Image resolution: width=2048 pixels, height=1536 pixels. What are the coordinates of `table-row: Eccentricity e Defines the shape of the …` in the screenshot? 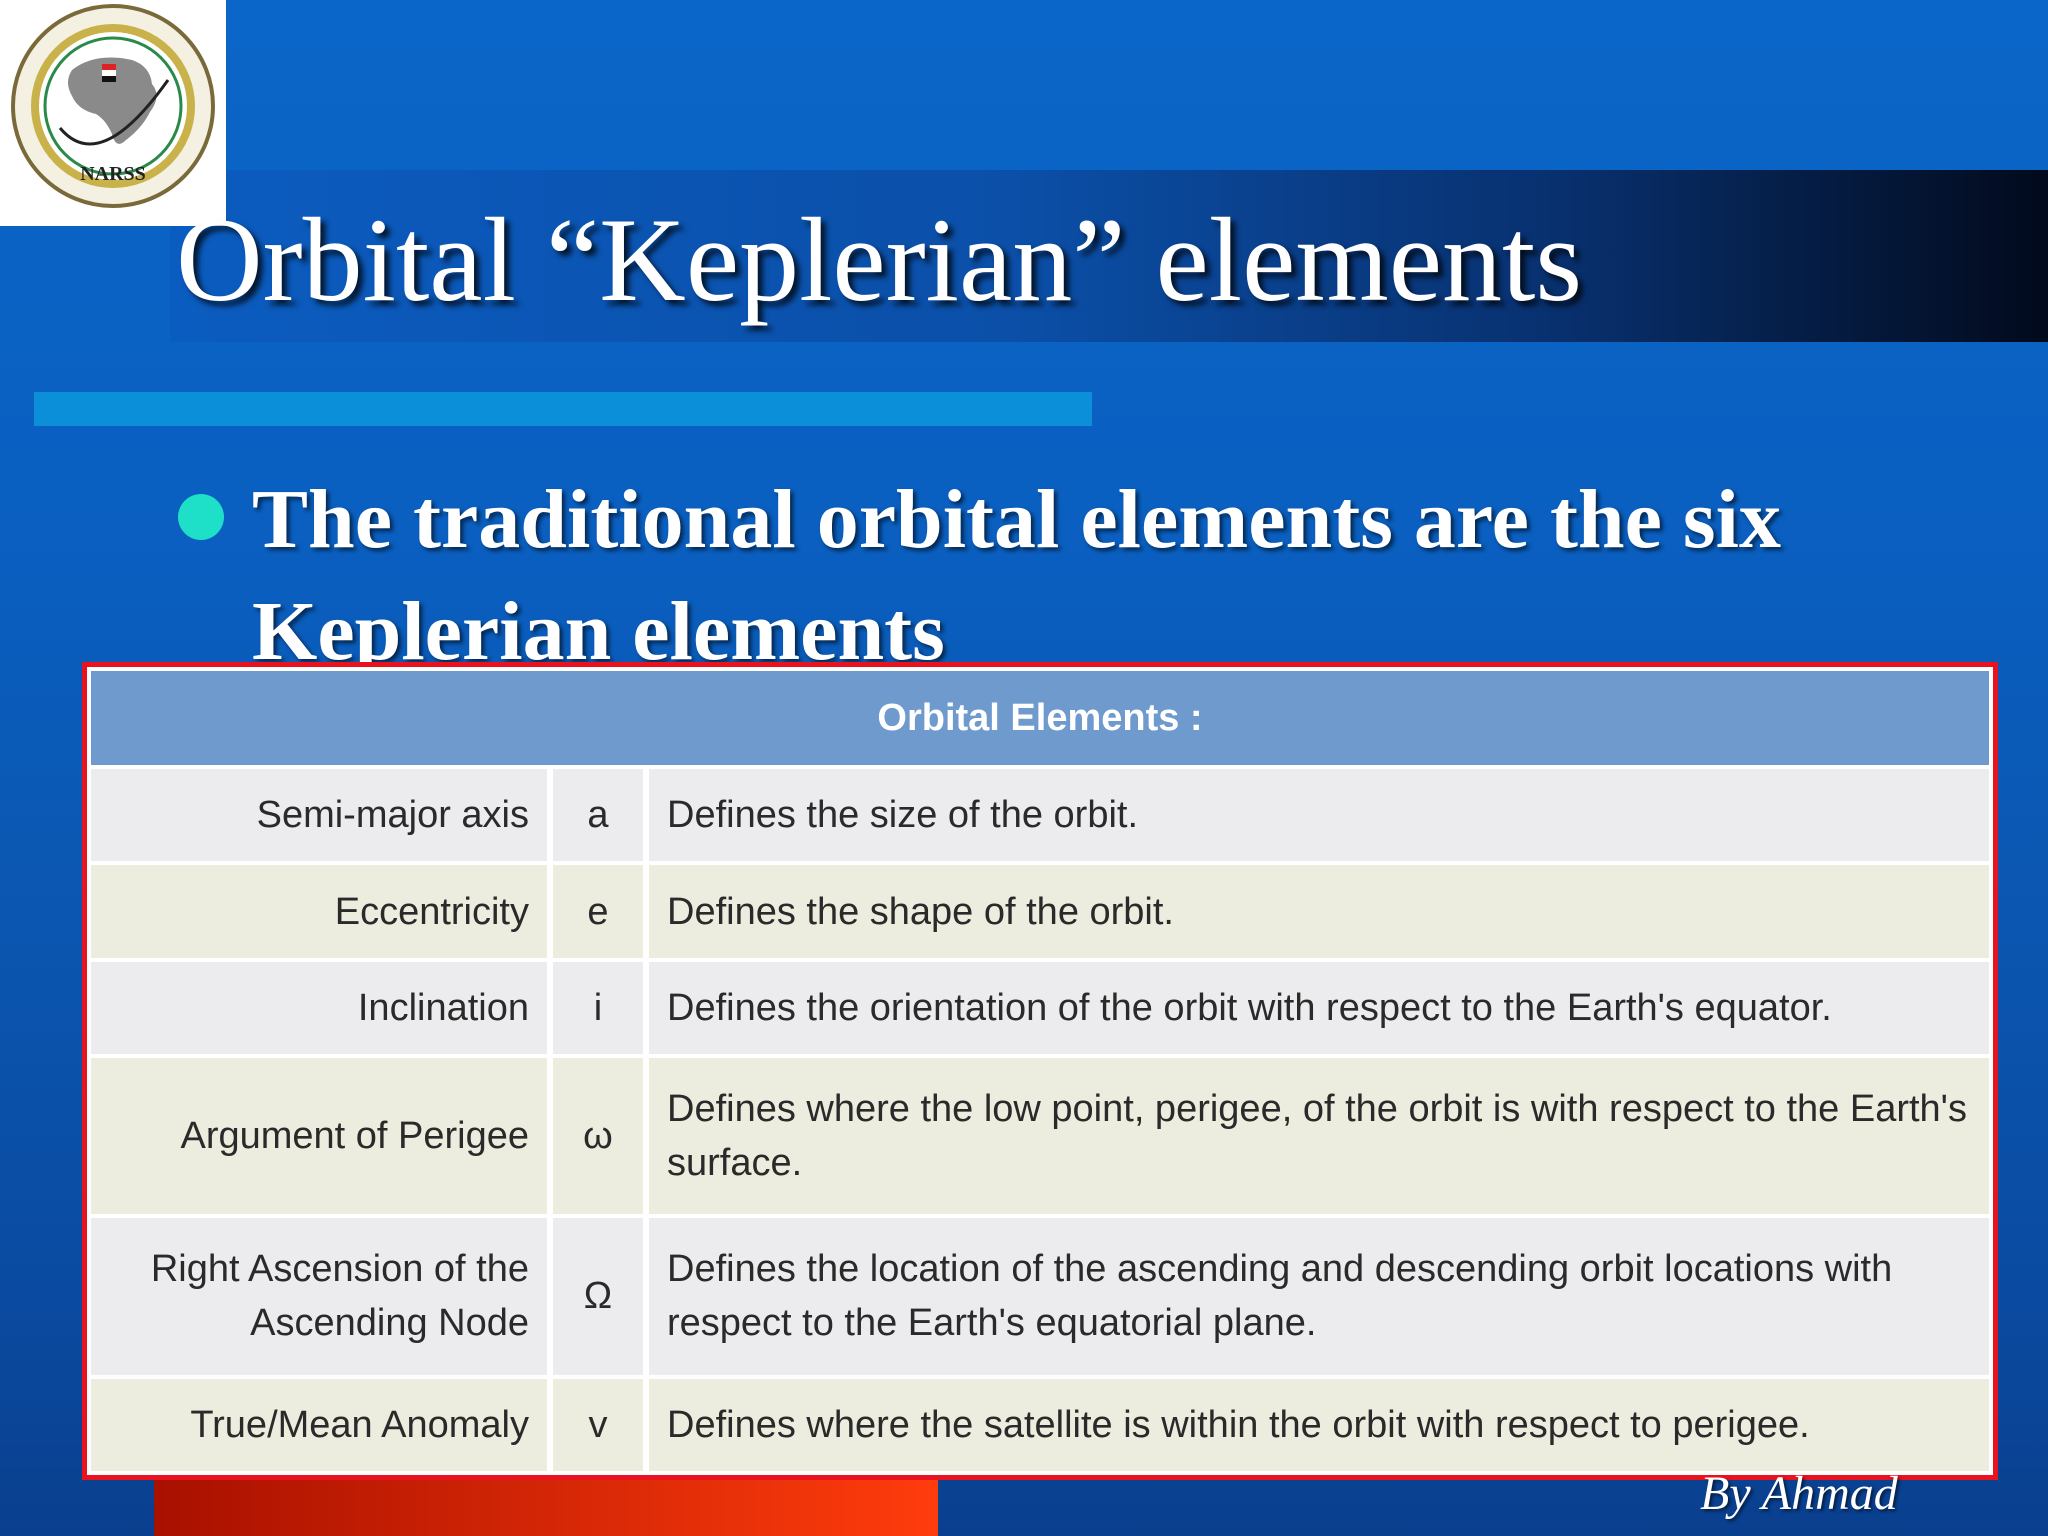 It's located at (1040, 911).